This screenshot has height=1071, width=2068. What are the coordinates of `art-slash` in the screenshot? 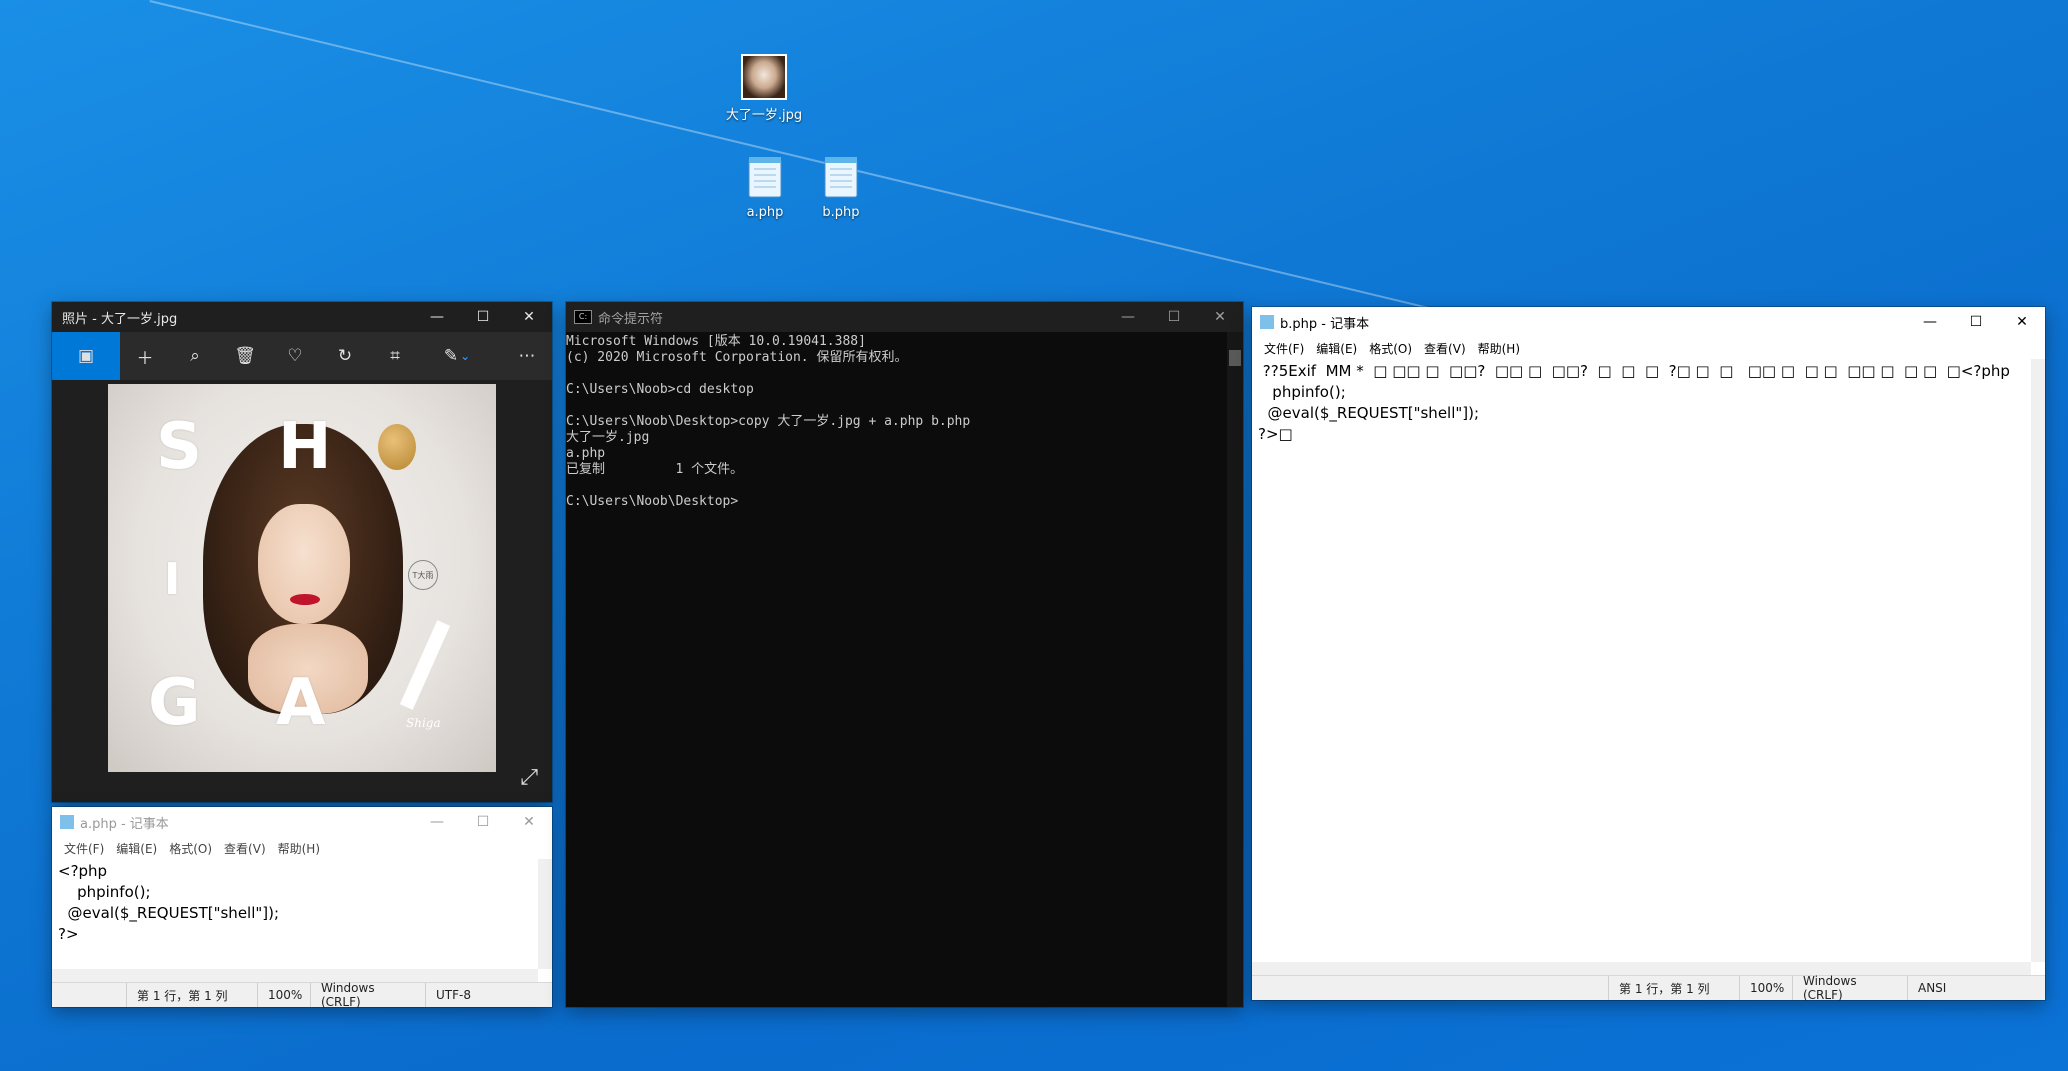 It's located at (425, 665).